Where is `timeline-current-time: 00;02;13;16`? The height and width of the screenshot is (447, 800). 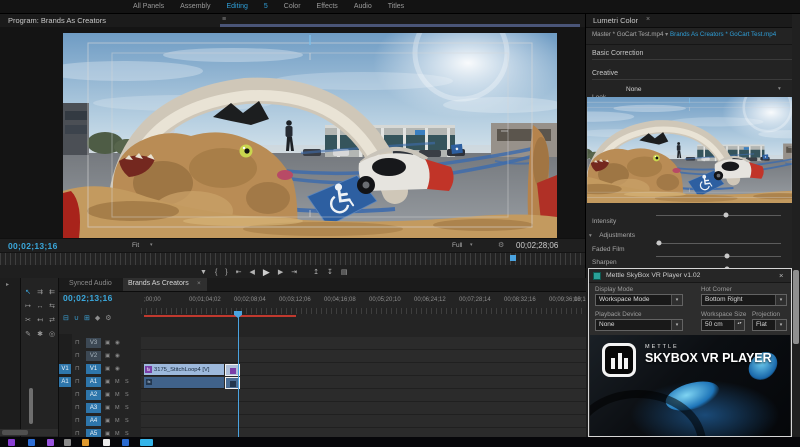 timeline-current-time: 00;02;13;16 is located at coordinates (88, 298).